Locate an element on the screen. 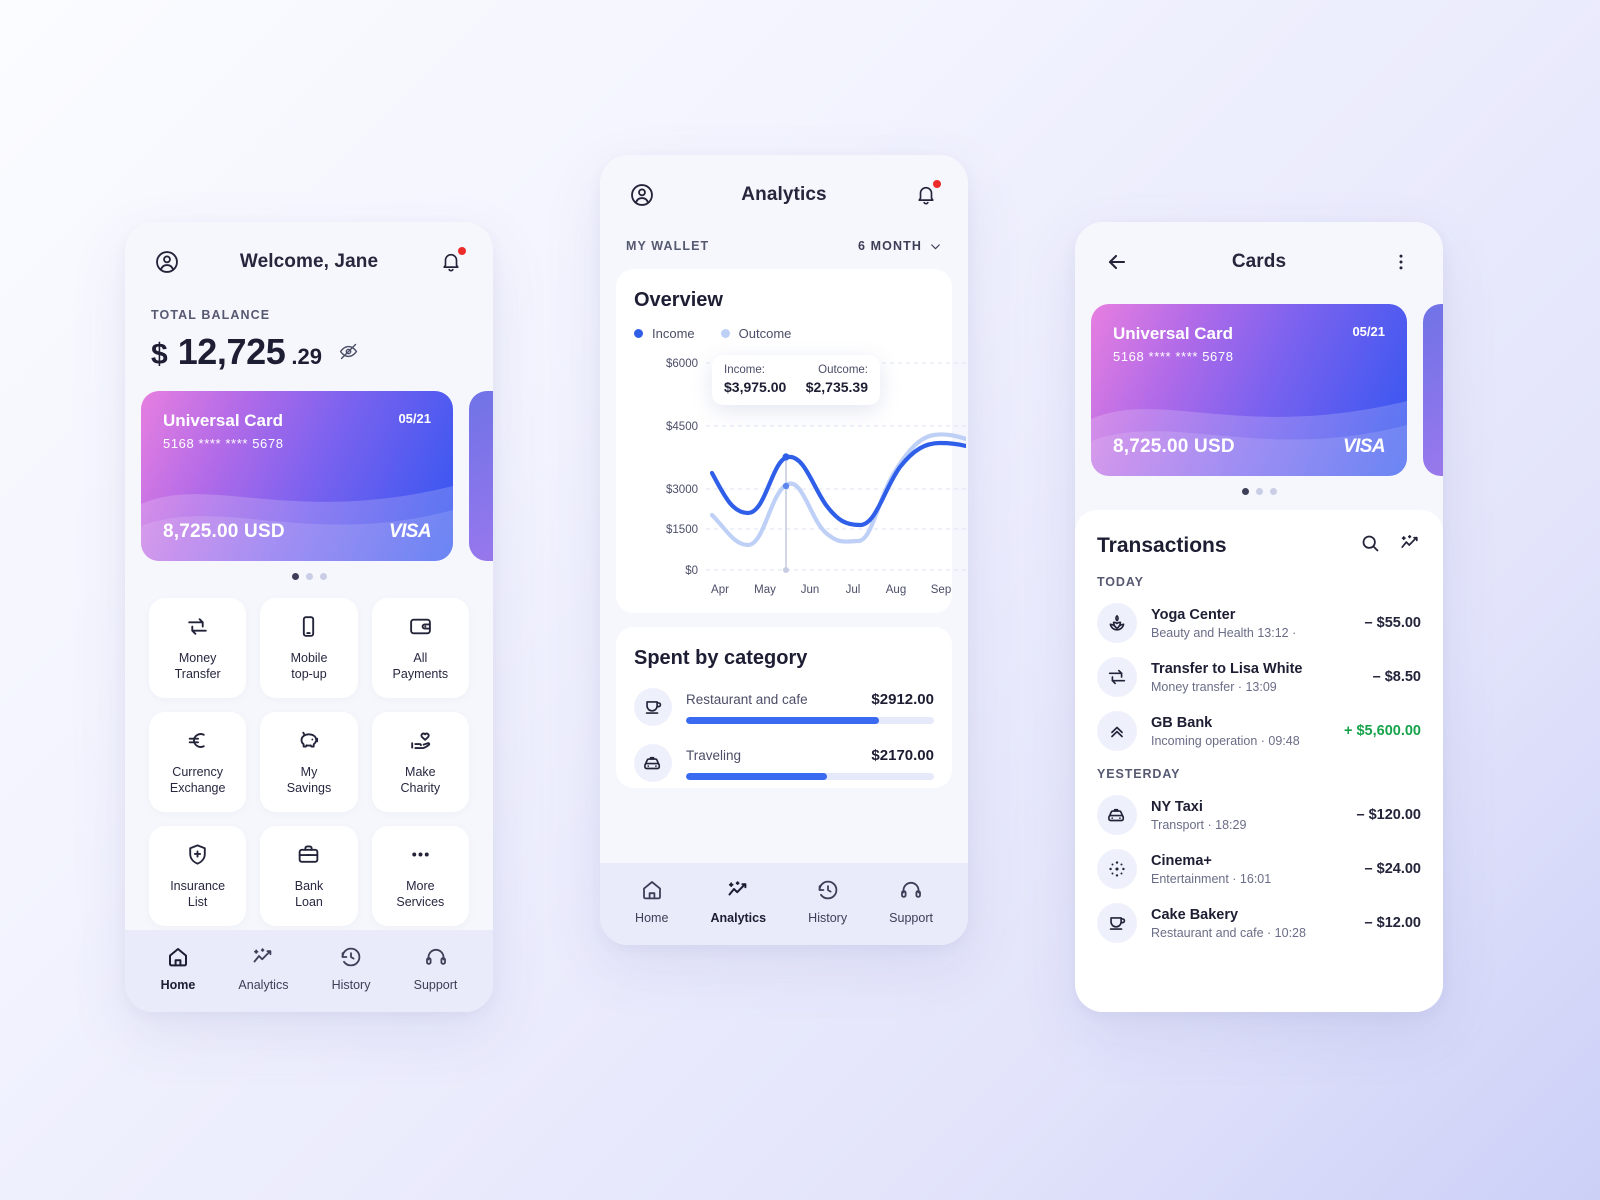  transaction-name: NY Taxi is located at coordinates (1177, 806).